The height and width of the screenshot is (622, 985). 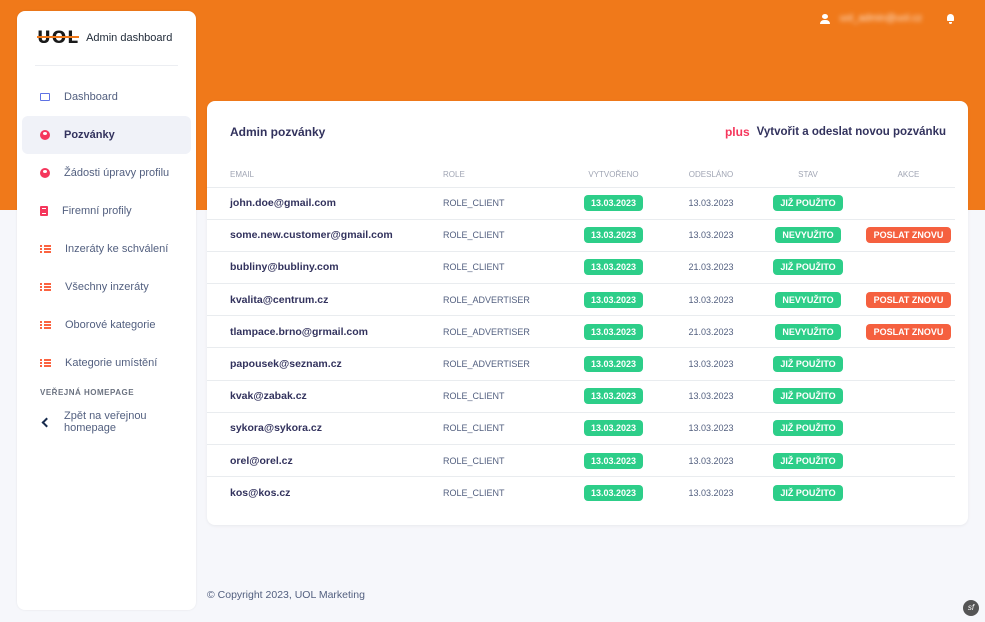 What do you see at coordinates (283, 203) in the screenshot?
I see `email-text: john.doe@gmail.com` at bounding box center [283, 203].